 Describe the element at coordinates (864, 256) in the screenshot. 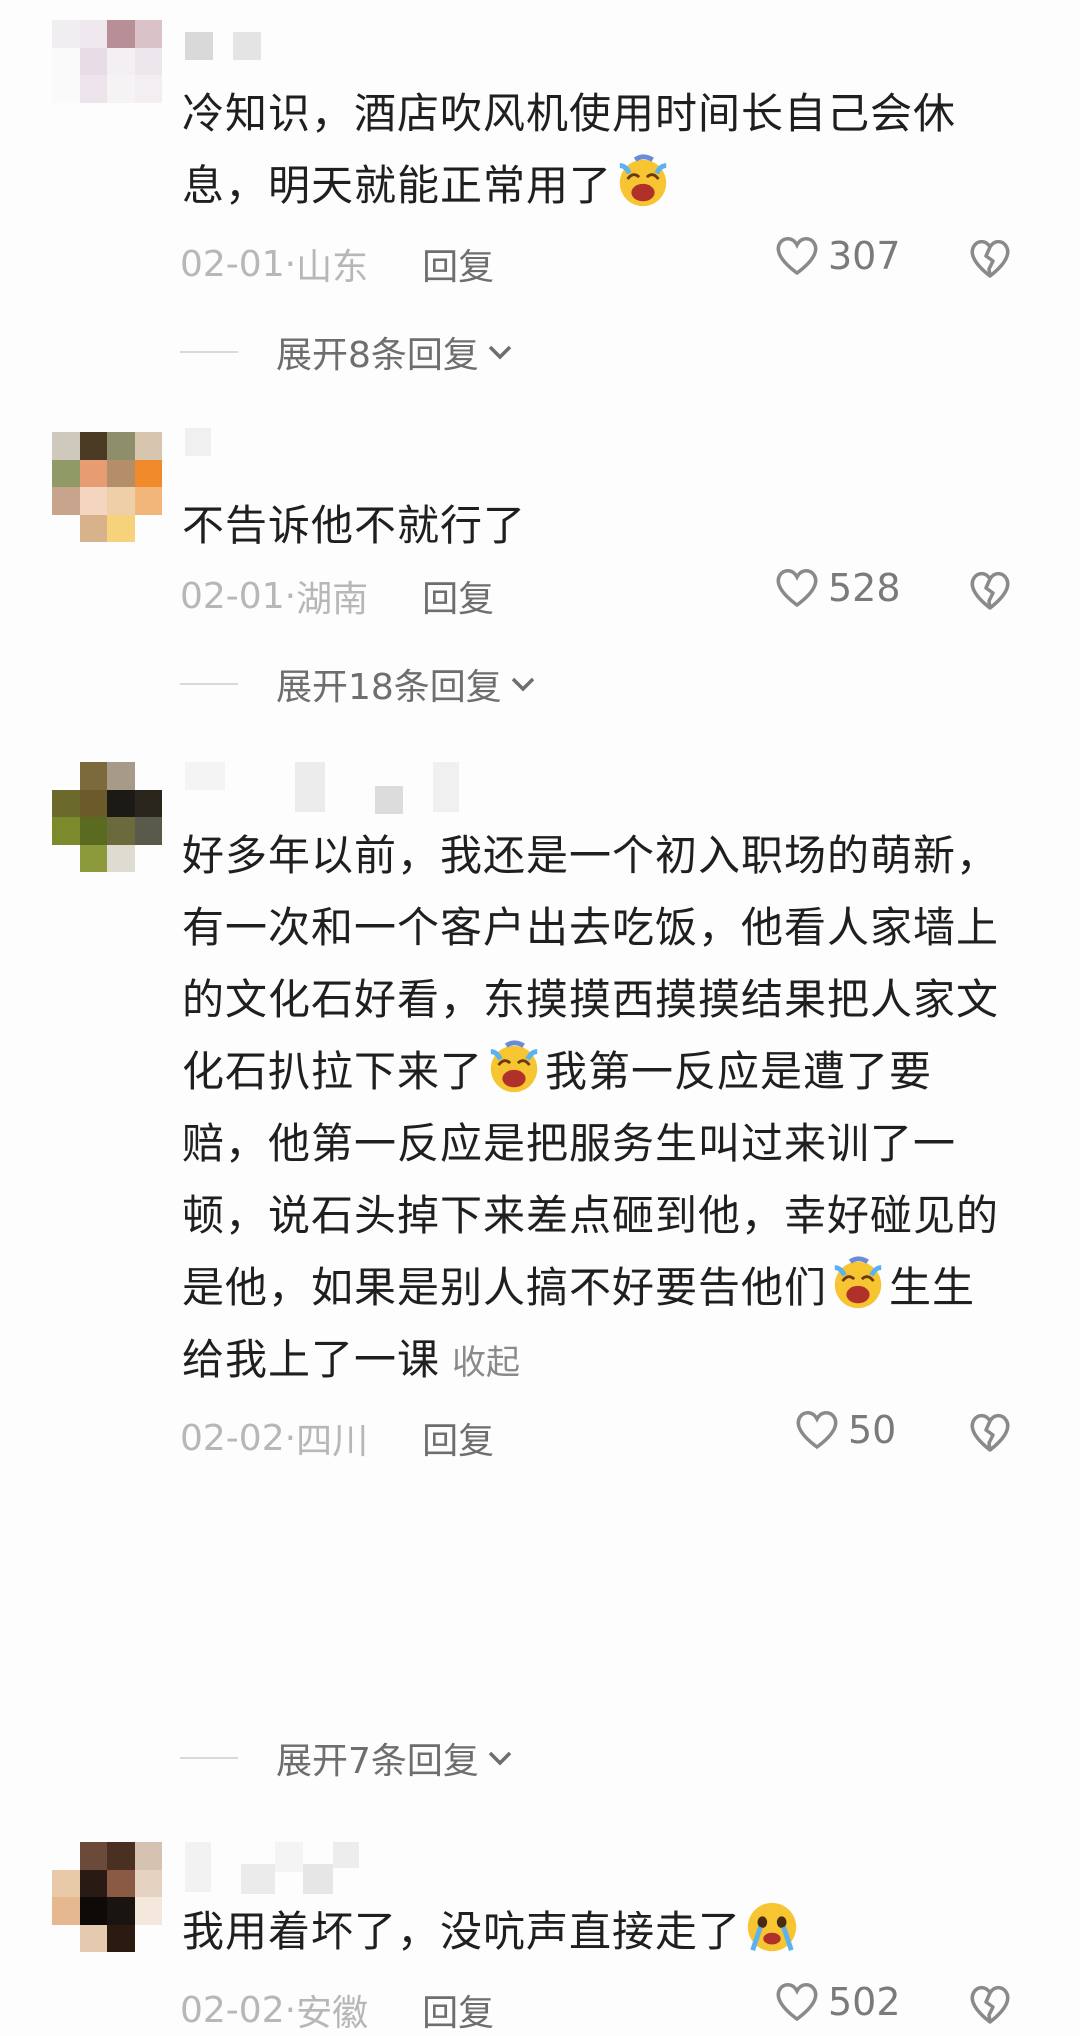

I see `like-count: 307` at that location.